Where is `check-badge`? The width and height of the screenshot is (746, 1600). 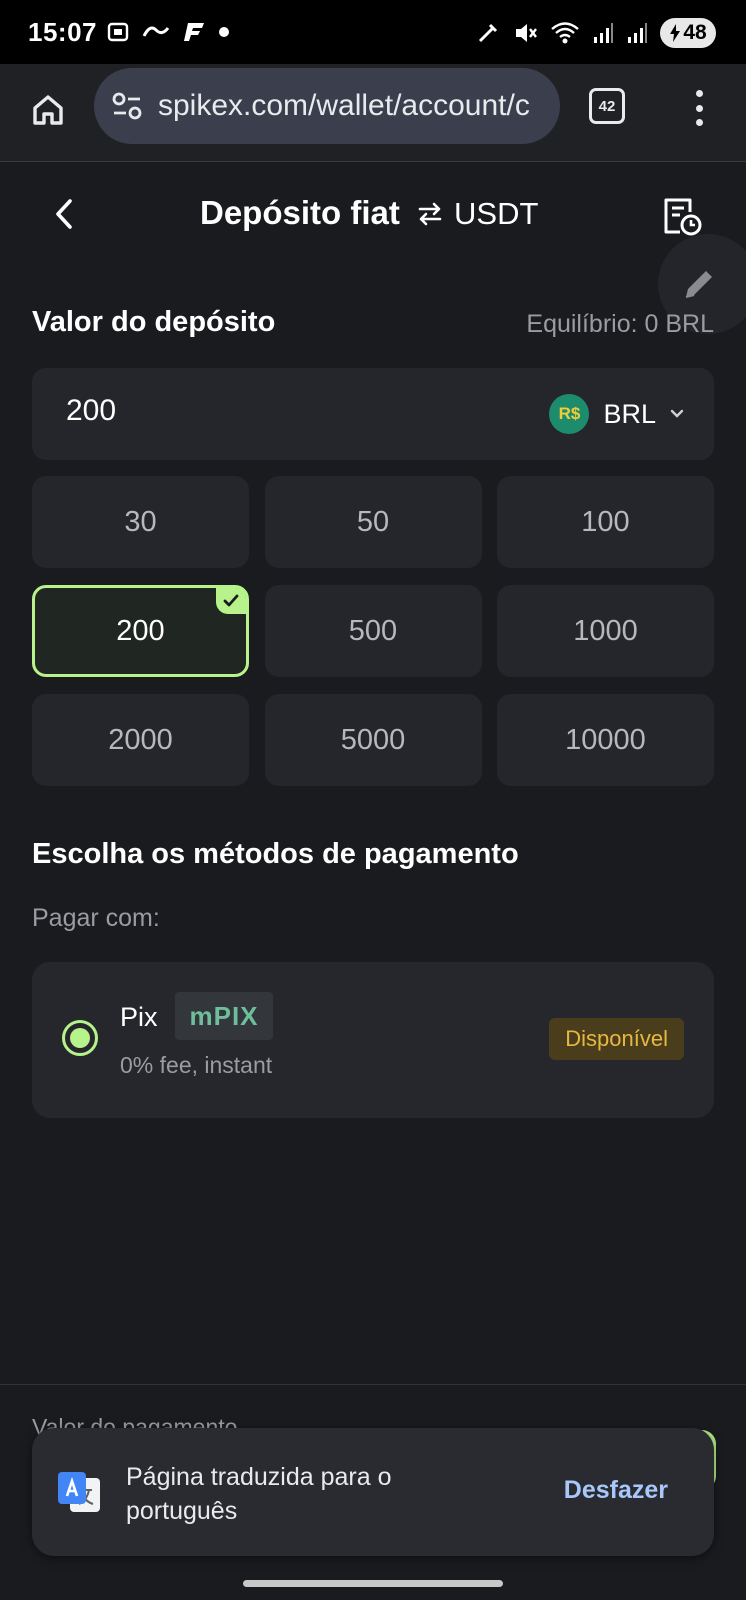
check-badge is located at coordinates (231, 601).